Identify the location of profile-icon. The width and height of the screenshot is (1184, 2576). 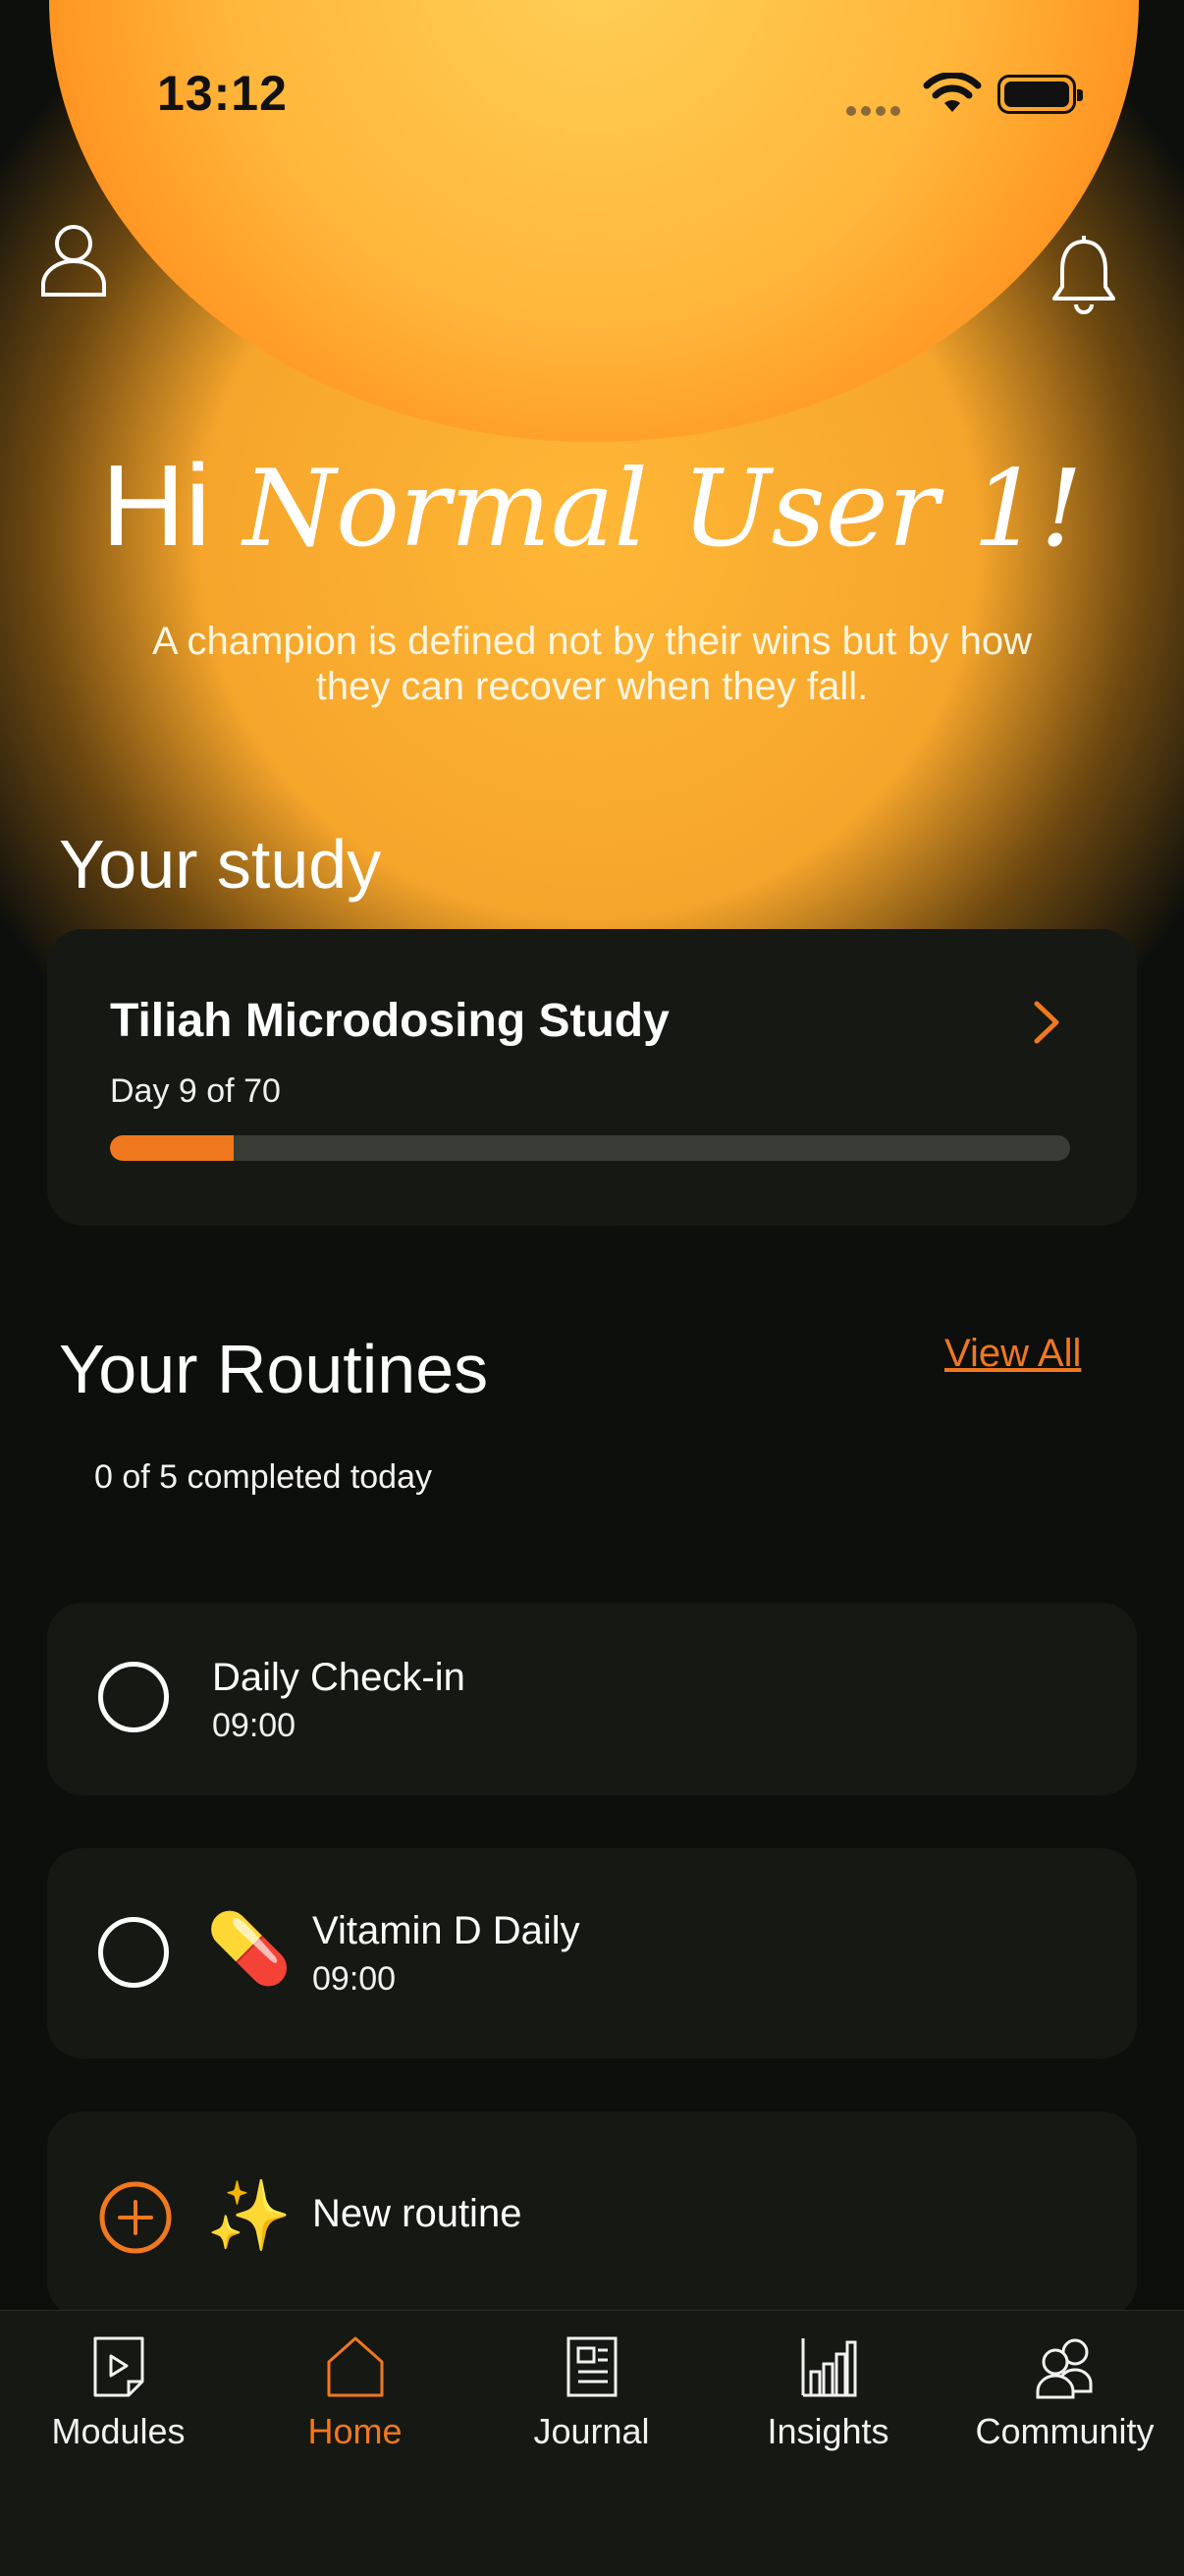
(73, 259).